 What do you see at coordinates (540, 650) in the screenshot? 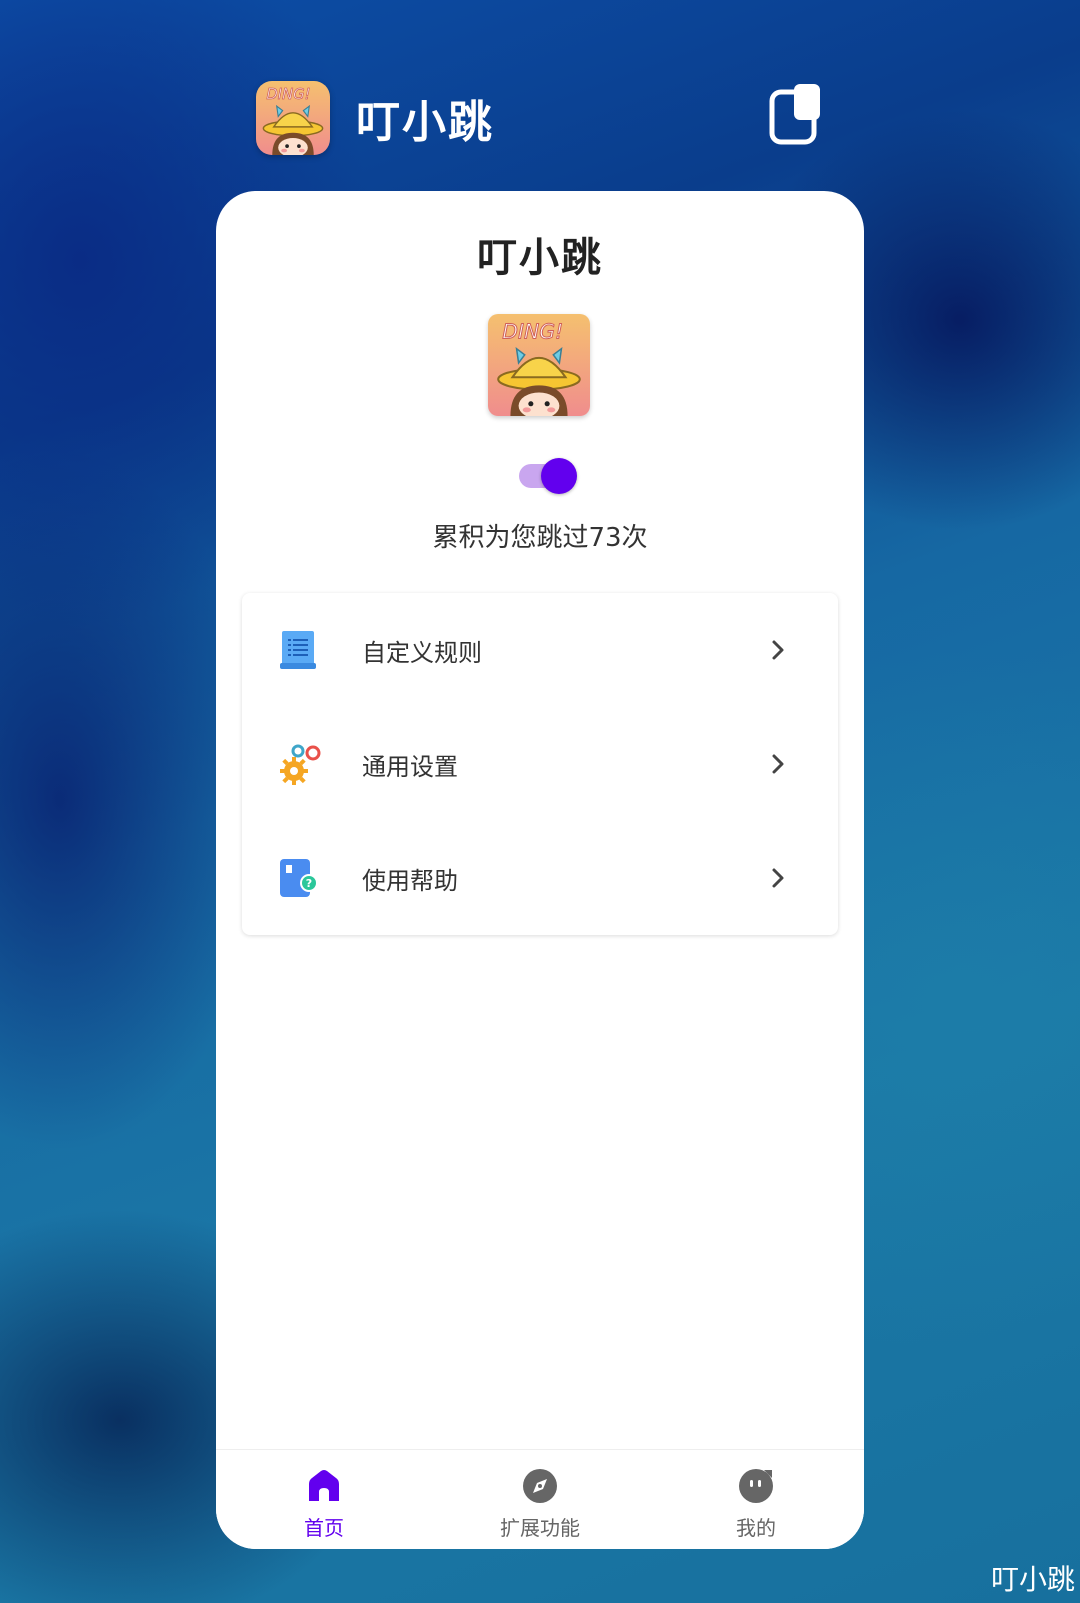
I see `menu-item-custom-rules: 自定义规则` at bounding box center [540, 650].